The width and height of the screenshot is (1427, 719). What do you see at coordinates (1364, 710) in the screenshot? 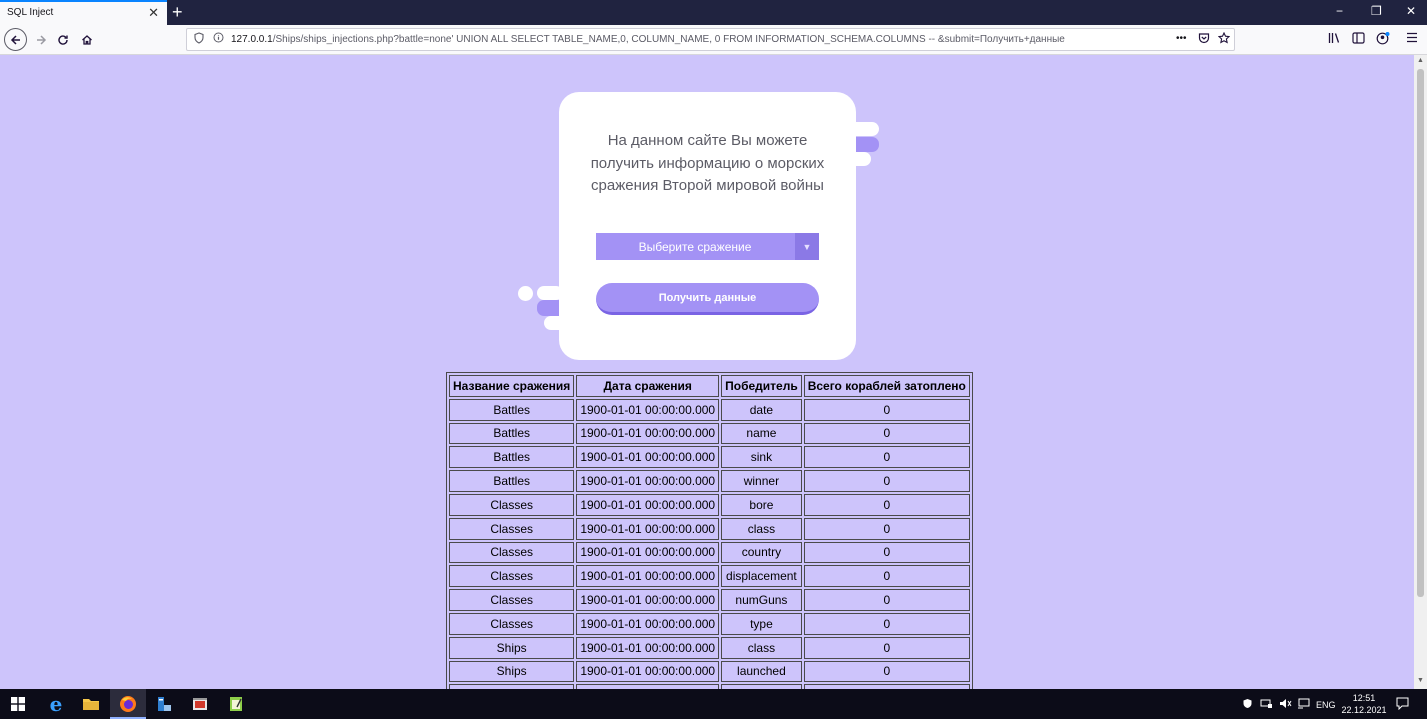
I see `clock-date: 22.12.2021` at bounding box center [1364, 710].